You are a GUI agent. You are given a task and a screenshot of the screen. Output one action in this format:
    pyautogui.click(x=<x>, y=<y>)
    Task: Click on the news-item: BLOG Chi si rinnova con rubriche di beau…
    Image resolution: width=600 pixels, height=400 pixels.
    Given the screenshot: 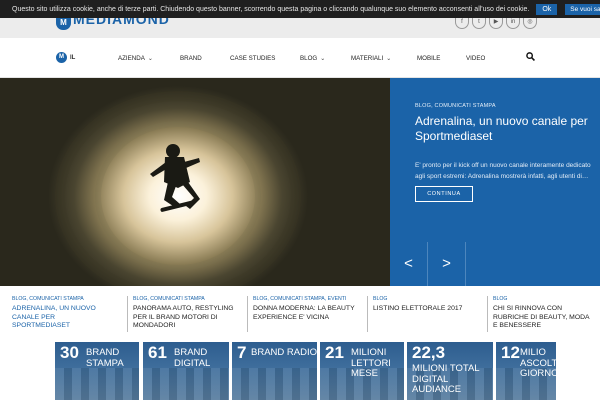 What is the action you would take?
    pyautogui.click(x=540, y=318)
    